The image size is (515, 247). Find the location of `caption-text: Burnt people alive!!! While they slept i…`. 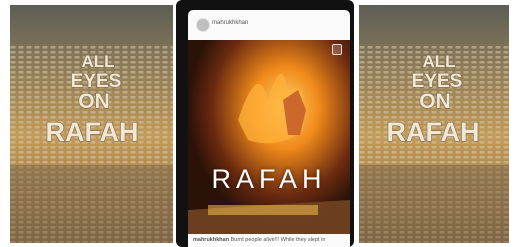

caption-text: Burnt people alive!!! While they slept i… is located at coordinates (278, 240).